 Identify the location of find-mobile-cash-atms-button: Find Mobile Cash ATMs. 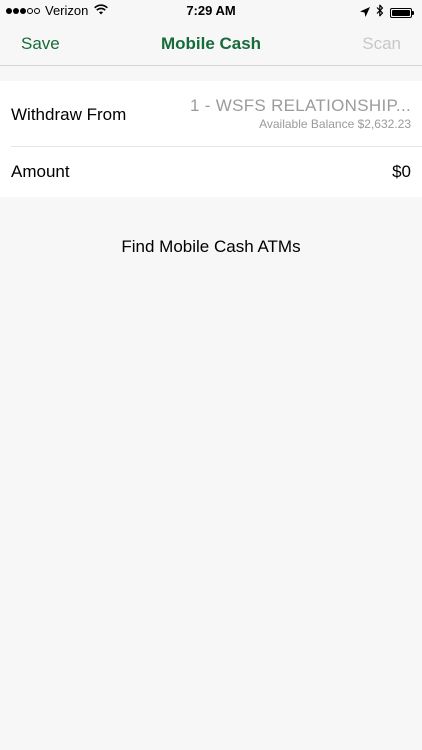
(211, 247).